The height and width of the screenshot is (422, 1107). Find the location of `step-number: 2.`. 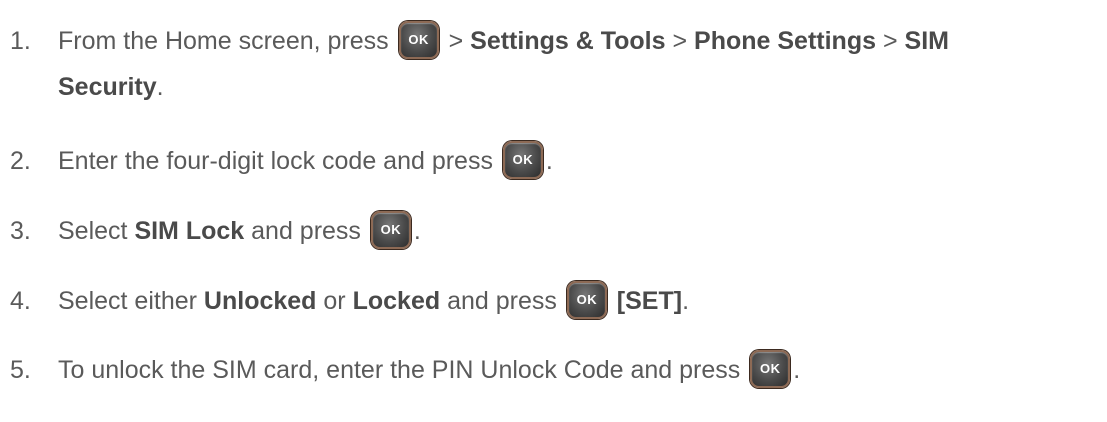

step-number: 2. is located at coordinates (20, 161).